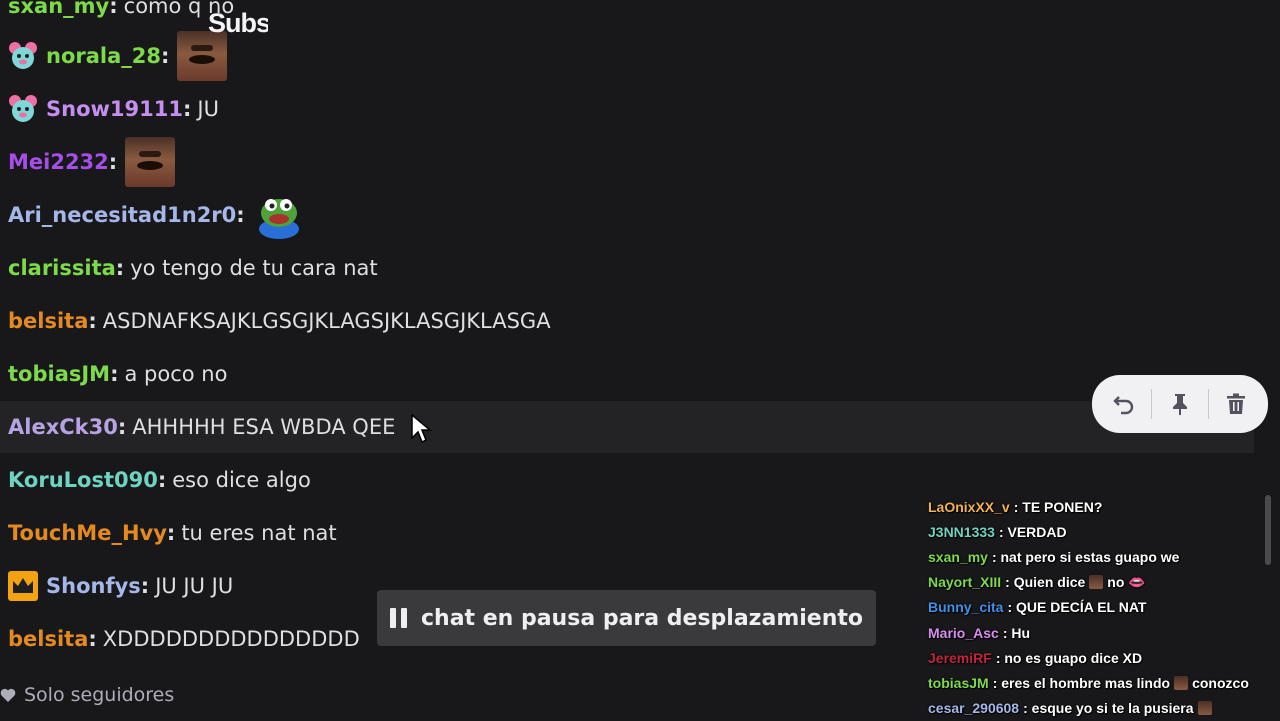 The width and height of the screenshot is (1280, 721). What do you see at coordinates (642, 618) in the screenshot?
I see `chat-paused-label: chat en pausa para desplazamiento` at bounding box center [642, 618].